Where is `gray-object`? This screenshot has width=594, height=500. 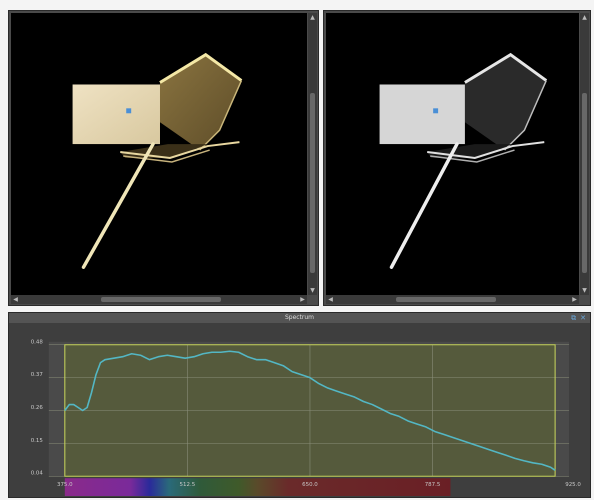 gray-object is located at coordinates (463, 160).